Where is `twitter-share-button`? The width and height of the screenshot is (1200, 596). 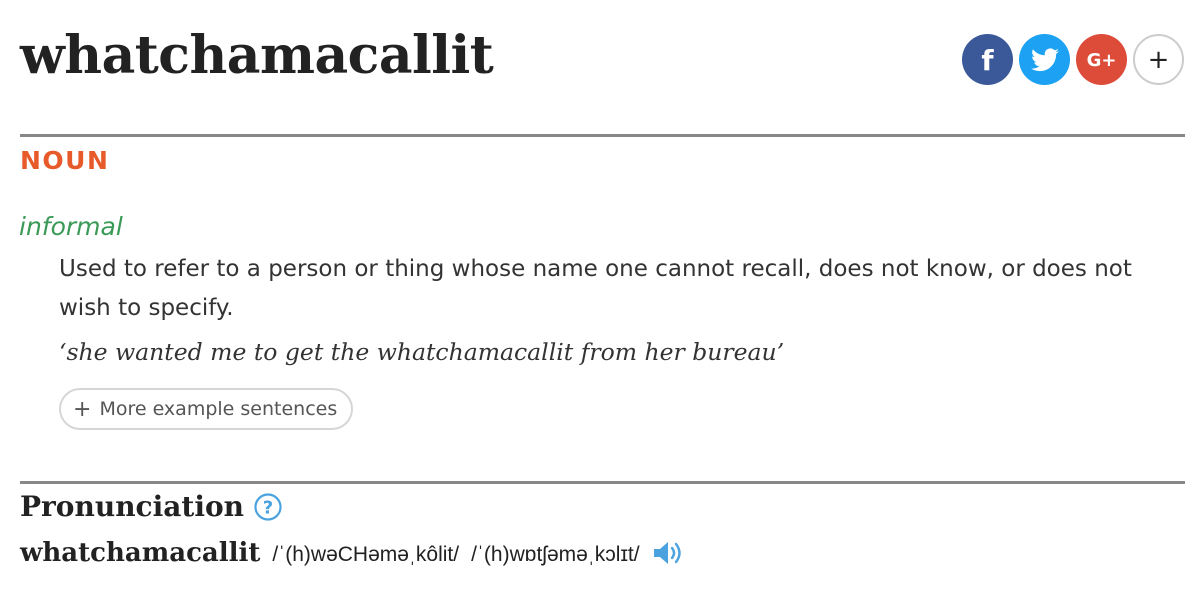
twitter-share-button is located at coordinates (1044, 59).